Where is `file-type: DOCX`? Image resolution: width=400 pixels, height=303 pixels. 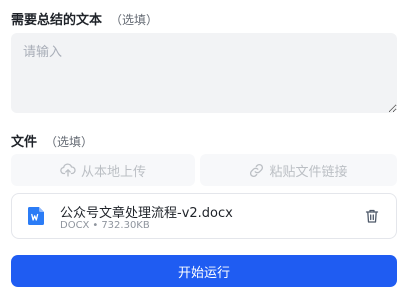 file-type: DOCX is located at coordinates (75, 225).